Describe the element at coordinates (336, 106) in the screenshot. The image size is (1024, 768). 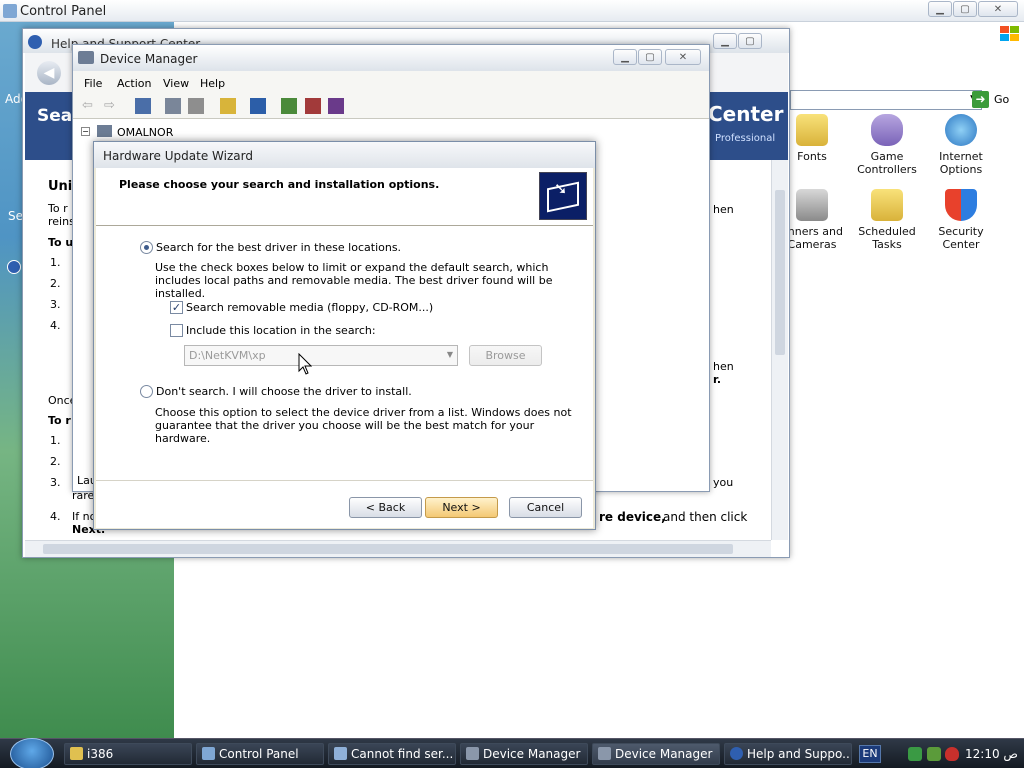
I see `disable-icon` at that location.